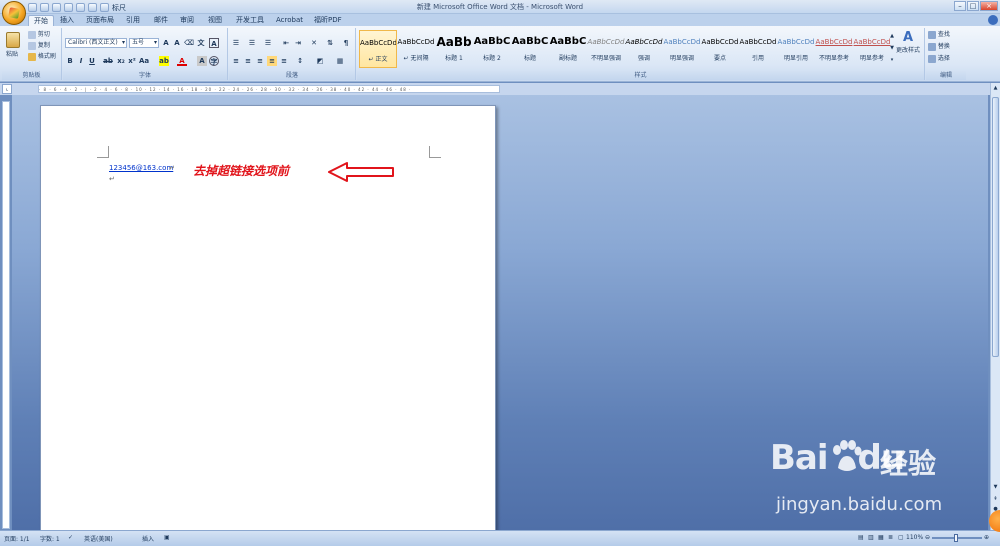 This screenshot has width=1000, height=546. What do you see at coordinates (41, 20) in the screenshot?
I see `tab-home: 开始` at bounding box center [41, 20].